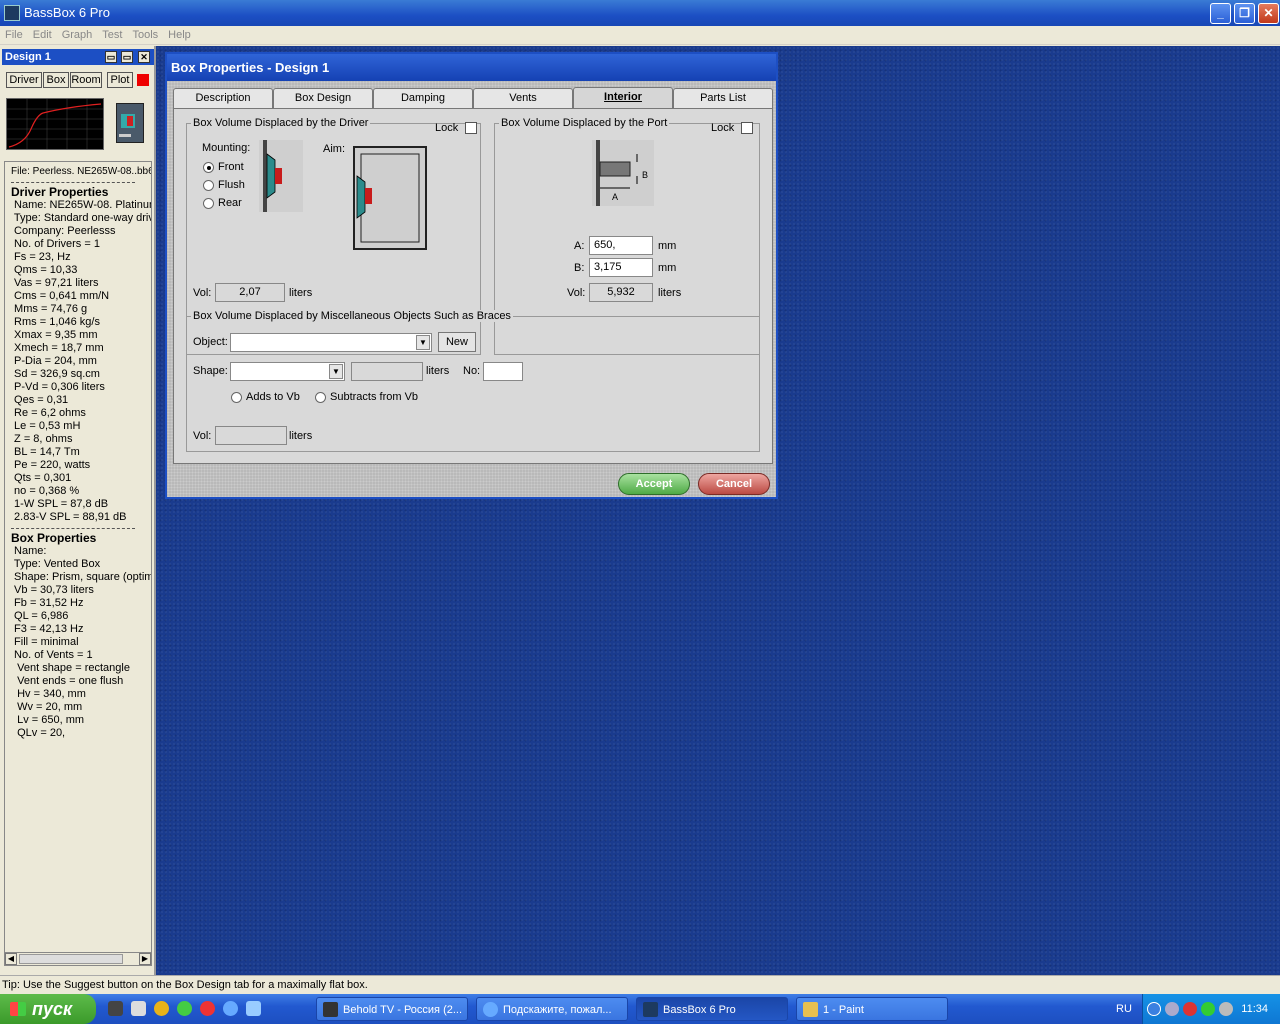  I want to click on object-combo: ▼, so click(331, 342).